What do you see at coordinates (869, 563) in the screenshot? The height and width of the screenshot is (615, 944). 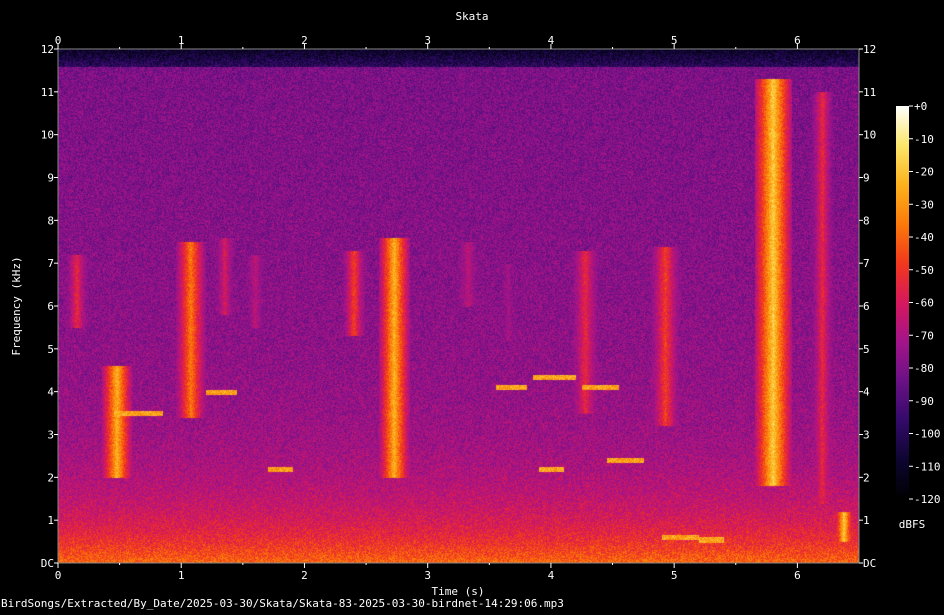 I see `y-tick-label-right: DC` at bounding box center [869, 563].